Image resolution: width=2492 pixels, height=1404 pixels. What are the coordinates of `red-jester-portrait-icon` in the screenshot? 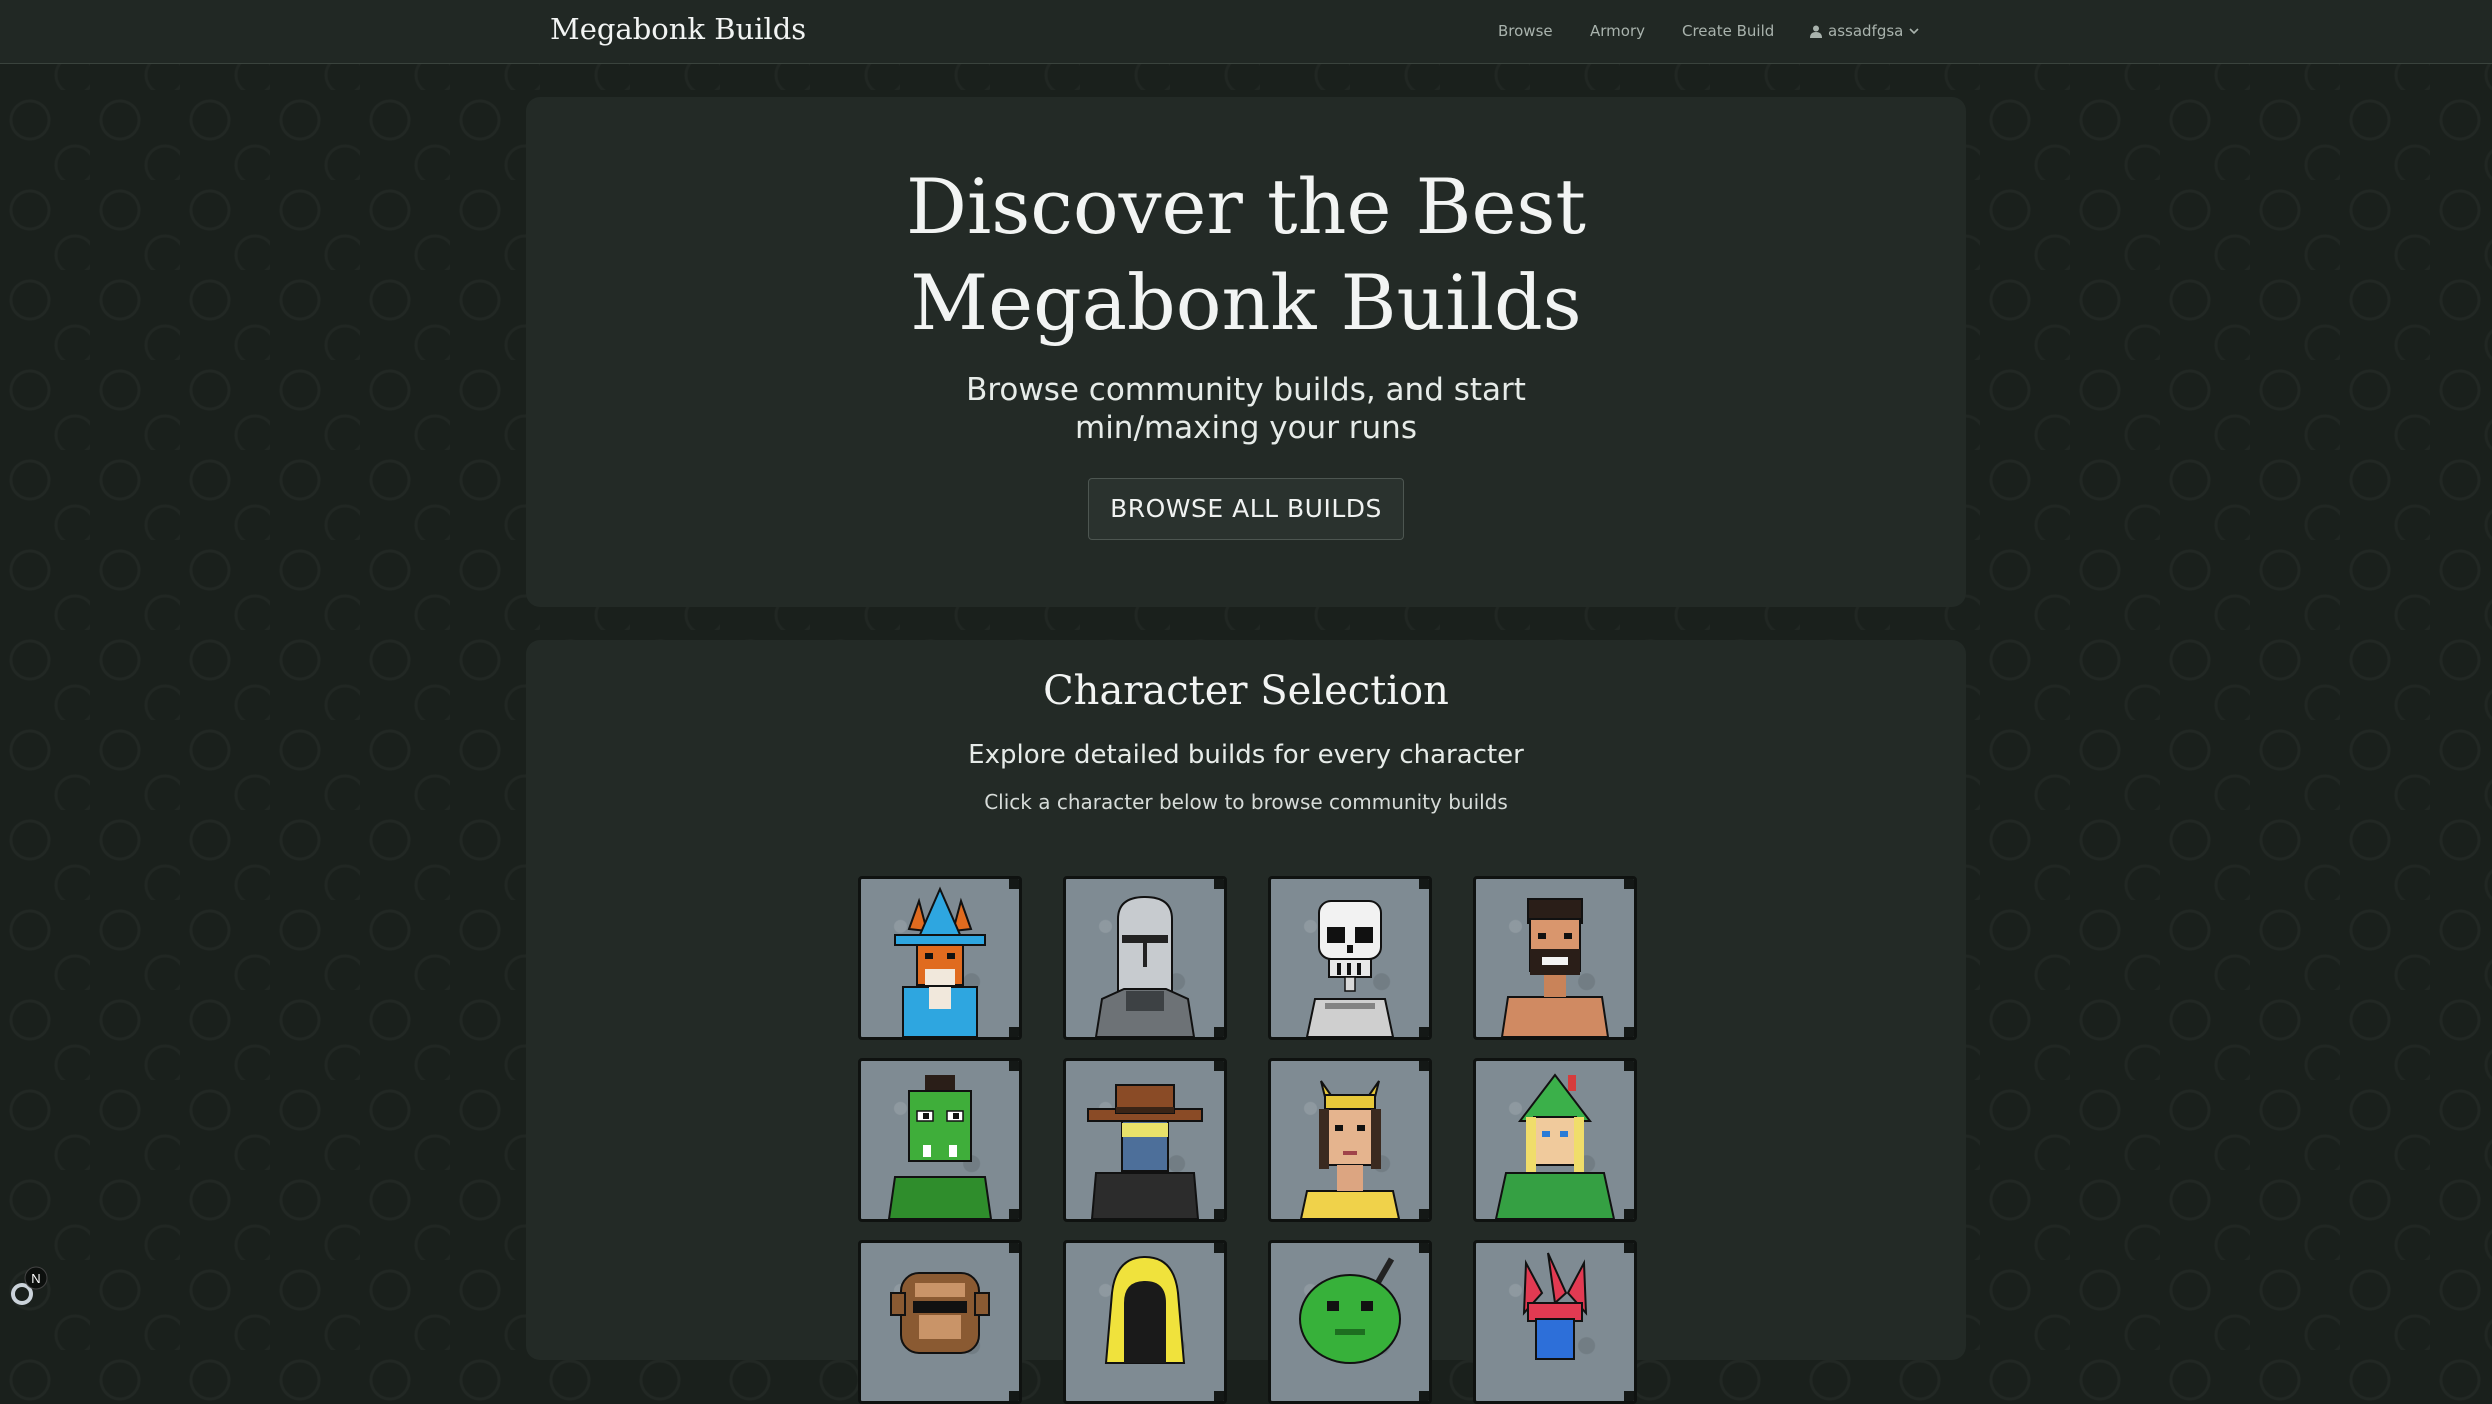 It's located at (1555, 1306).